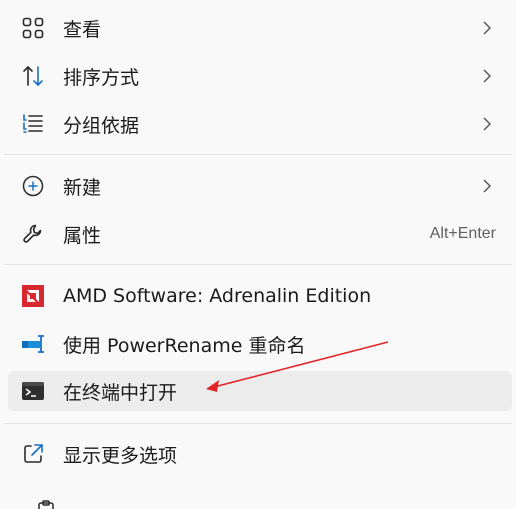  I want to click on view-grid-icon, so click(33, 28).